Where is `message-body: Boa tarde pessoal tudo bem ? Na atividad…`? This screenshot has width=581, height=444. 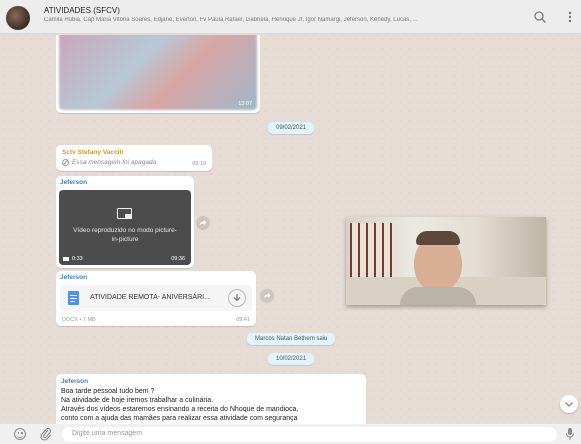
message-body: Boa tarde pessoal tudo bem ? Na atividad… is located at coordinates (211, 405).